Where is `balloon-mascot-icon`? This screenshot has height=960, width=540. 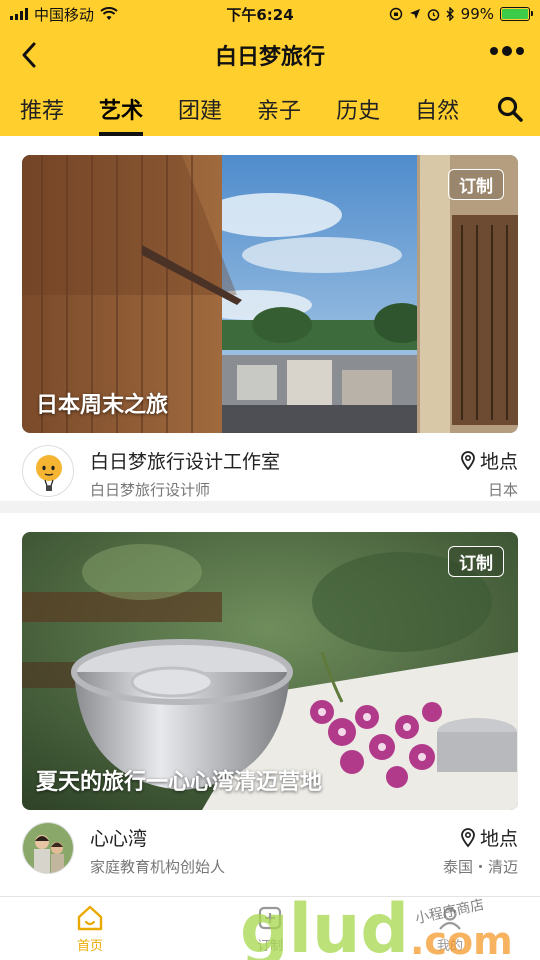 balloon-mascot-icon is located at coordinates (49, 473).